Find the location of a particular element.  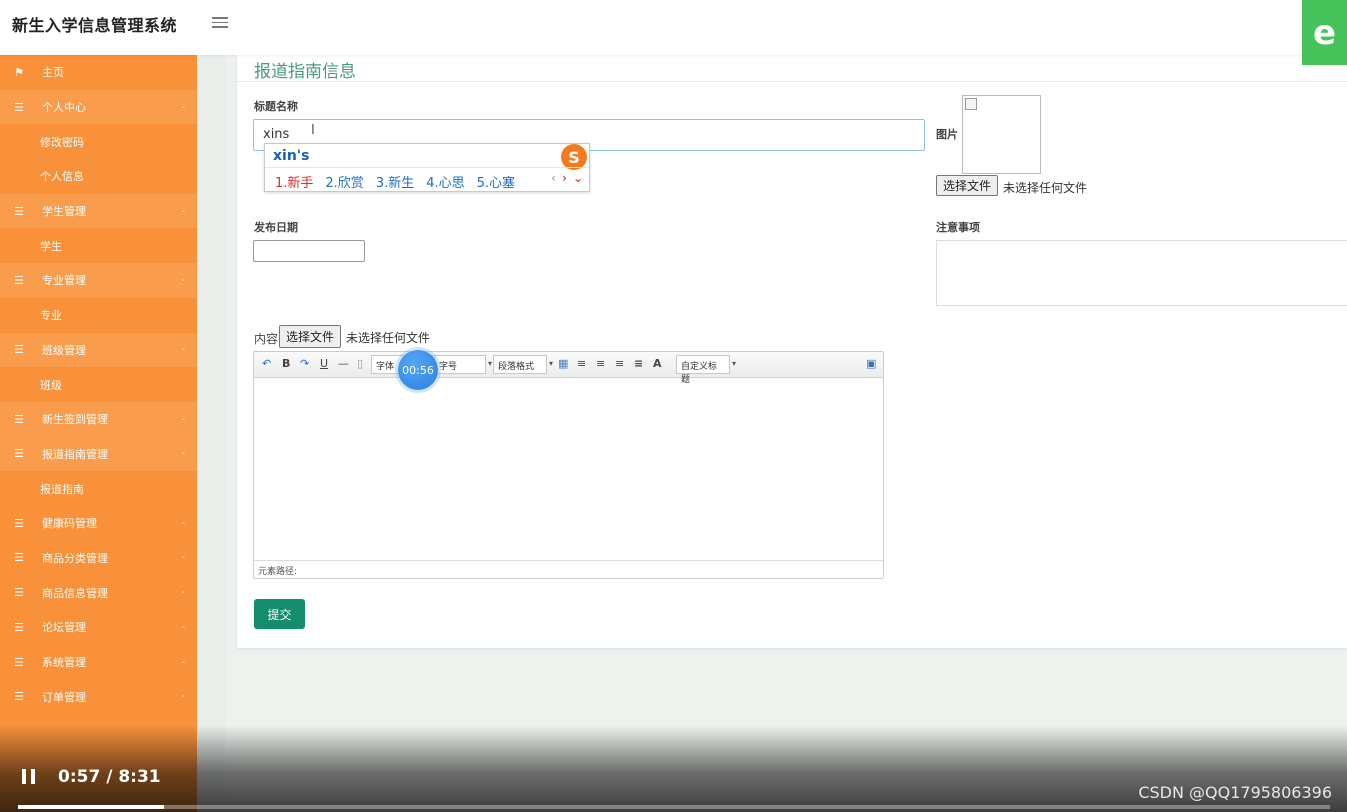

sidebar-item: ☰ 商品信息管理 - is located at coordinates (98, 592).